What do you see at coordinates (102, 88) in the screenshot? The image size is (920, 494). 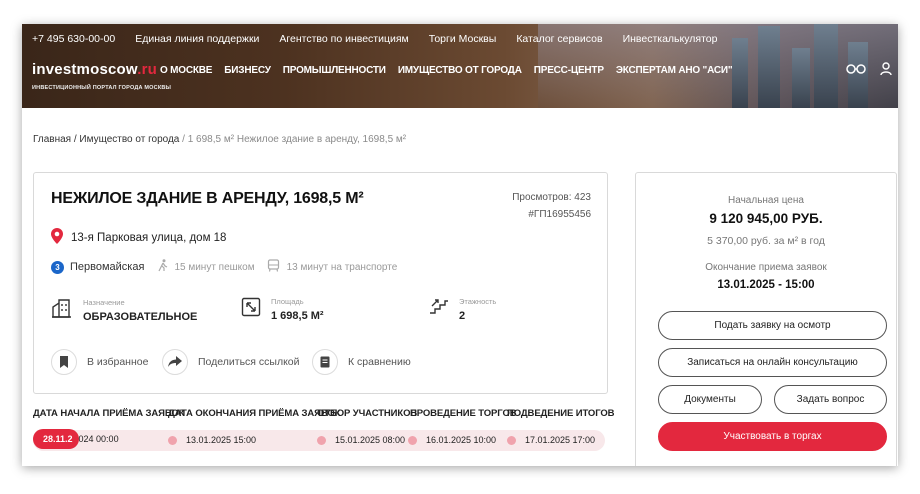 I see `logo-subtitle: ИНВЕСТИЦИОННЫЙ ПОРТАЛ ГОРОДА МОСКВЫ` at bounding box center [102, 88].